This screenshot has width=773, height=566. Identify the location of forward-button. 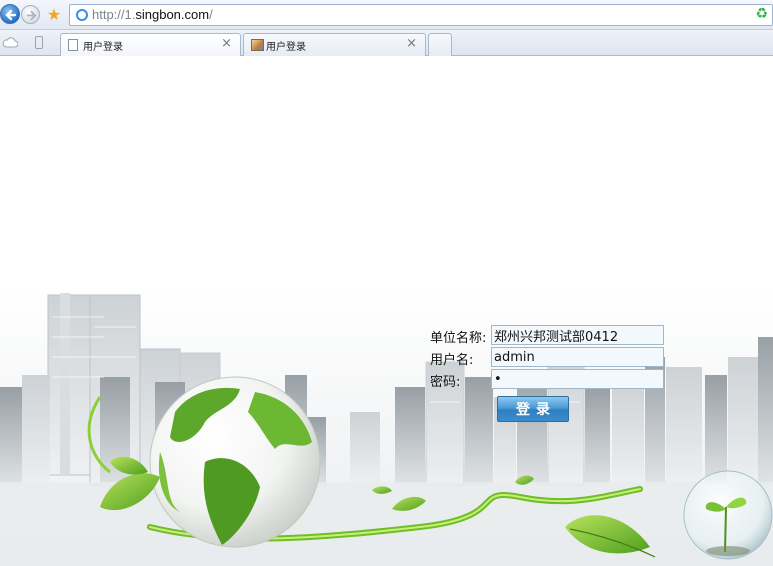
(30, 14).